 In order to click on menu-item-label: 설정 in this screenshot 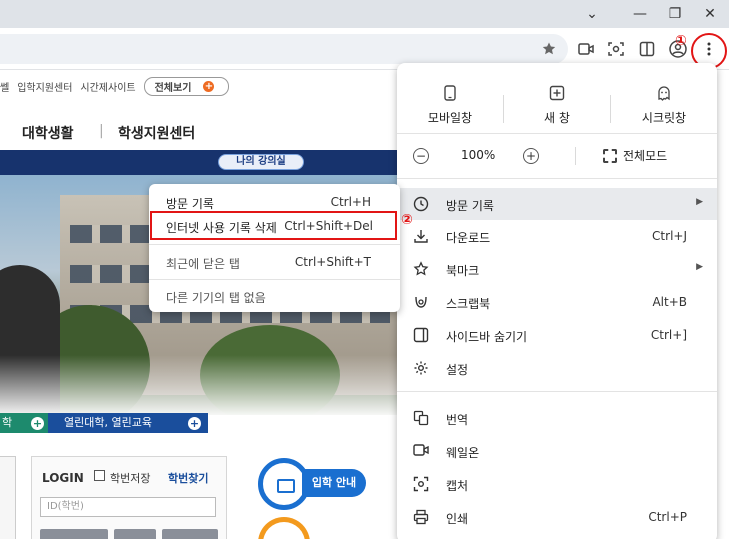, I will do `click(457, 370)`.